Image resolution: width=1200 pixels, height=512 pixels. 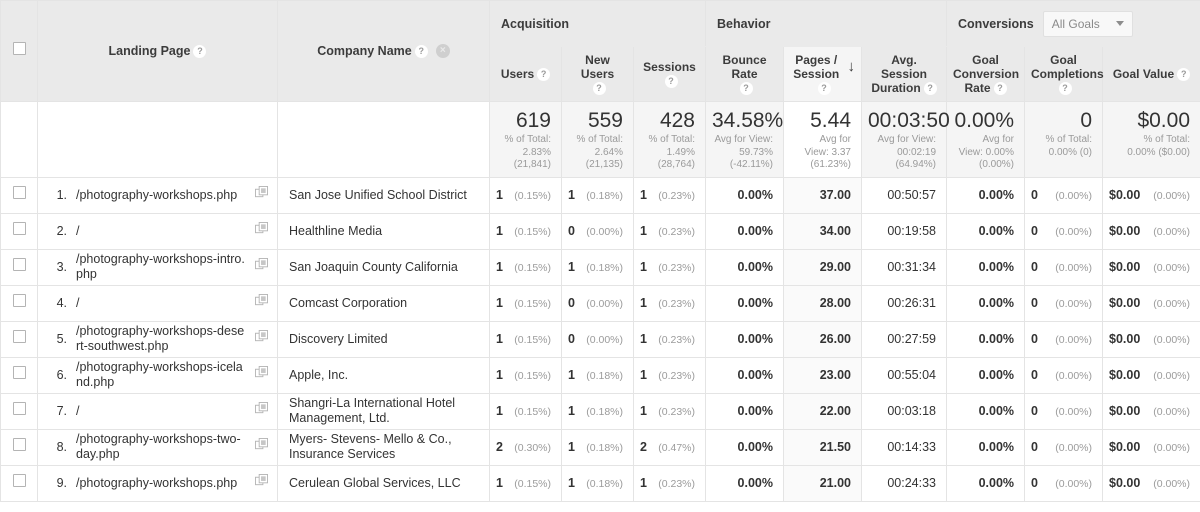 I want to click on column-header-bounce-rate: Bounce Rate?, so click(x=744, y=74).